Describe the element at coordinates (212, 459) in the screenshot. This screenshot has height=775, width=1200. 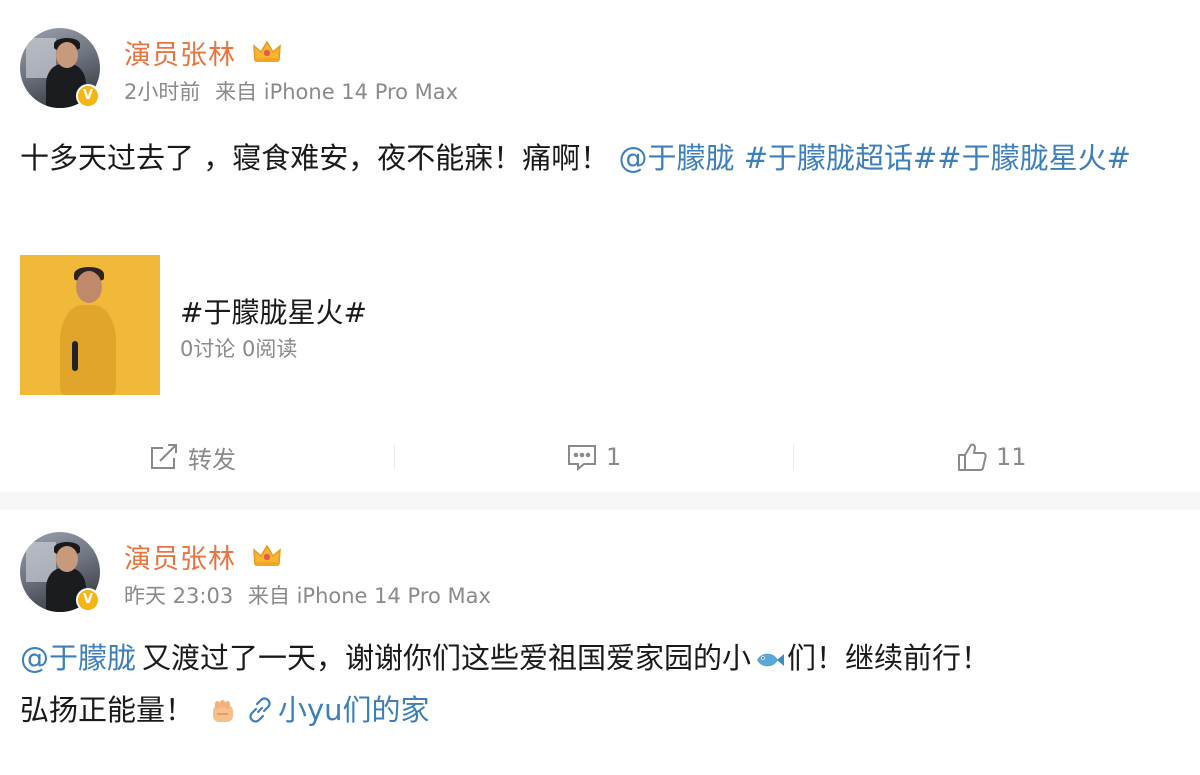
I see `repost-label: 转发` at that location.